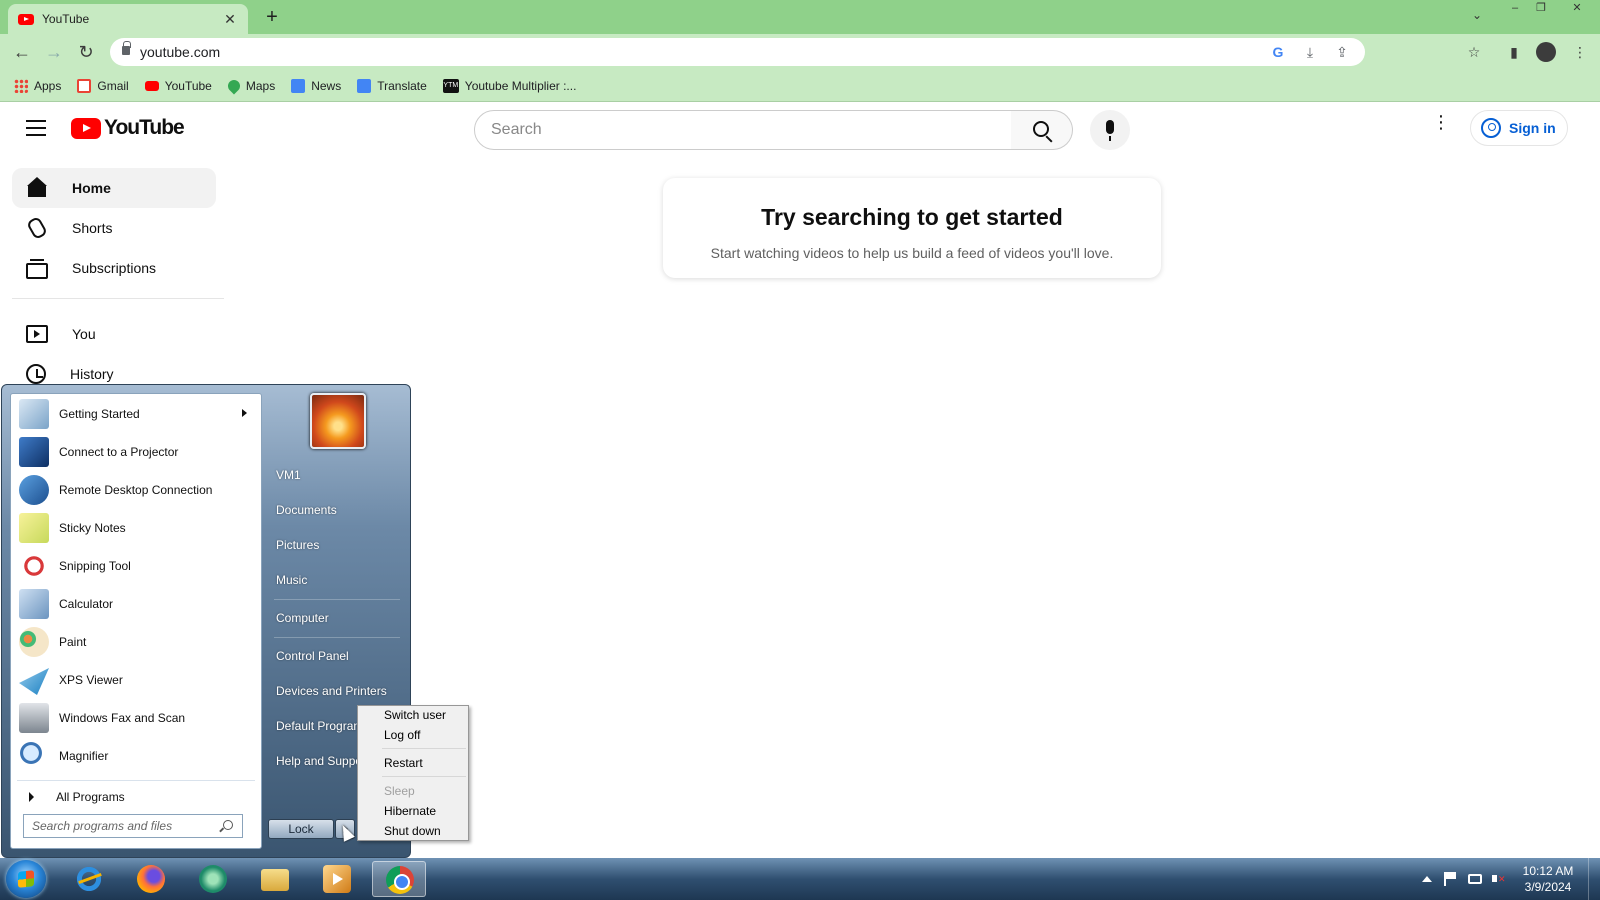 The image size is (1600, 900). I want to click on internet-explorer-icon, so click(89, 879).